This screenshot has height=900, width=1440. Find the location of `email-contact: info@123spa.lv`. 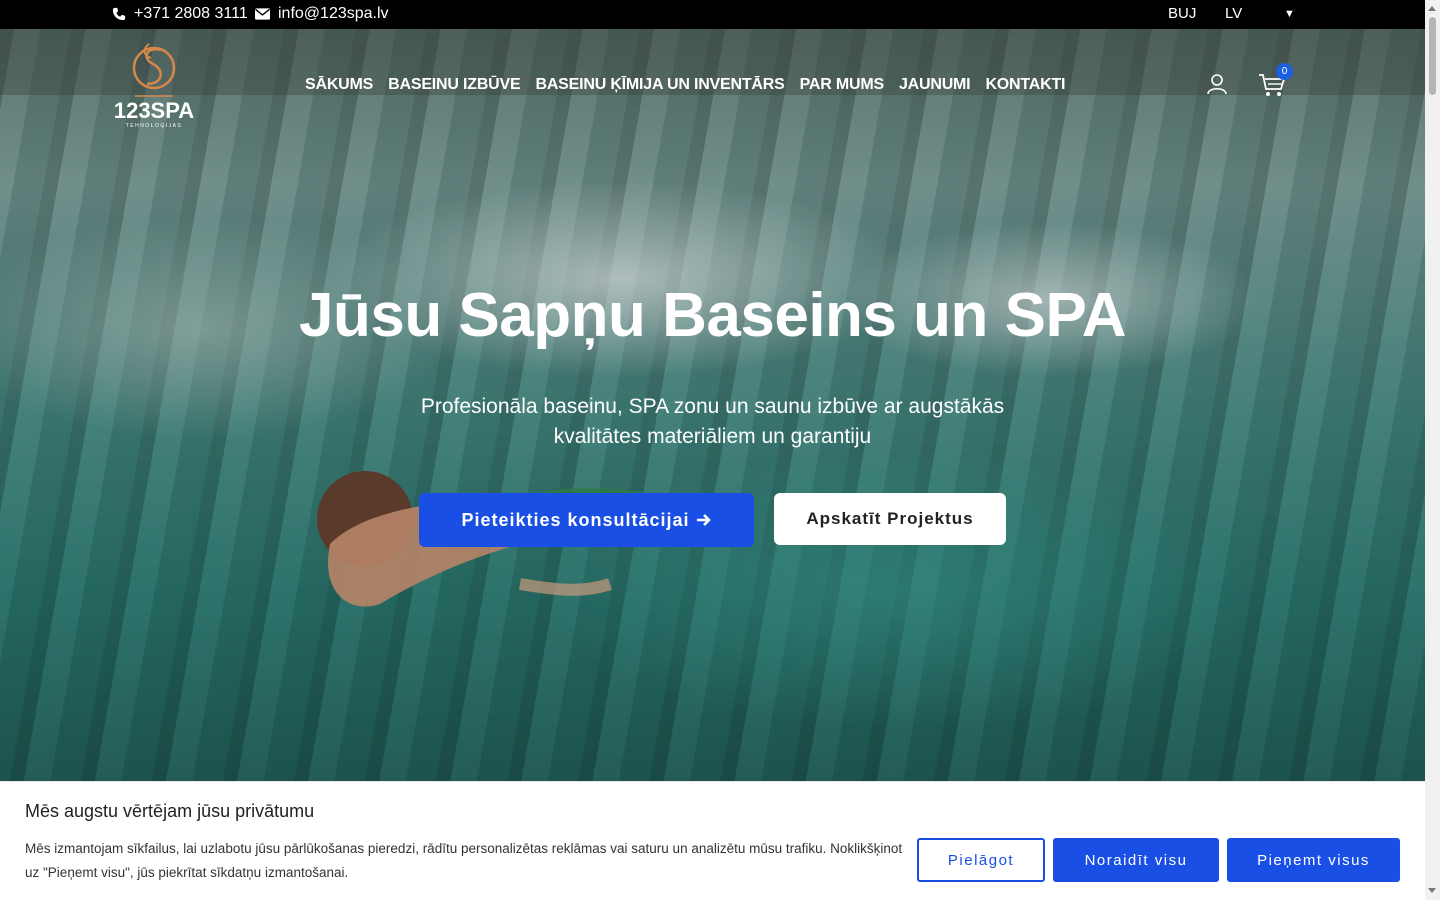

email-contact: info@123spa.lv is located at coordinates (322, 14).